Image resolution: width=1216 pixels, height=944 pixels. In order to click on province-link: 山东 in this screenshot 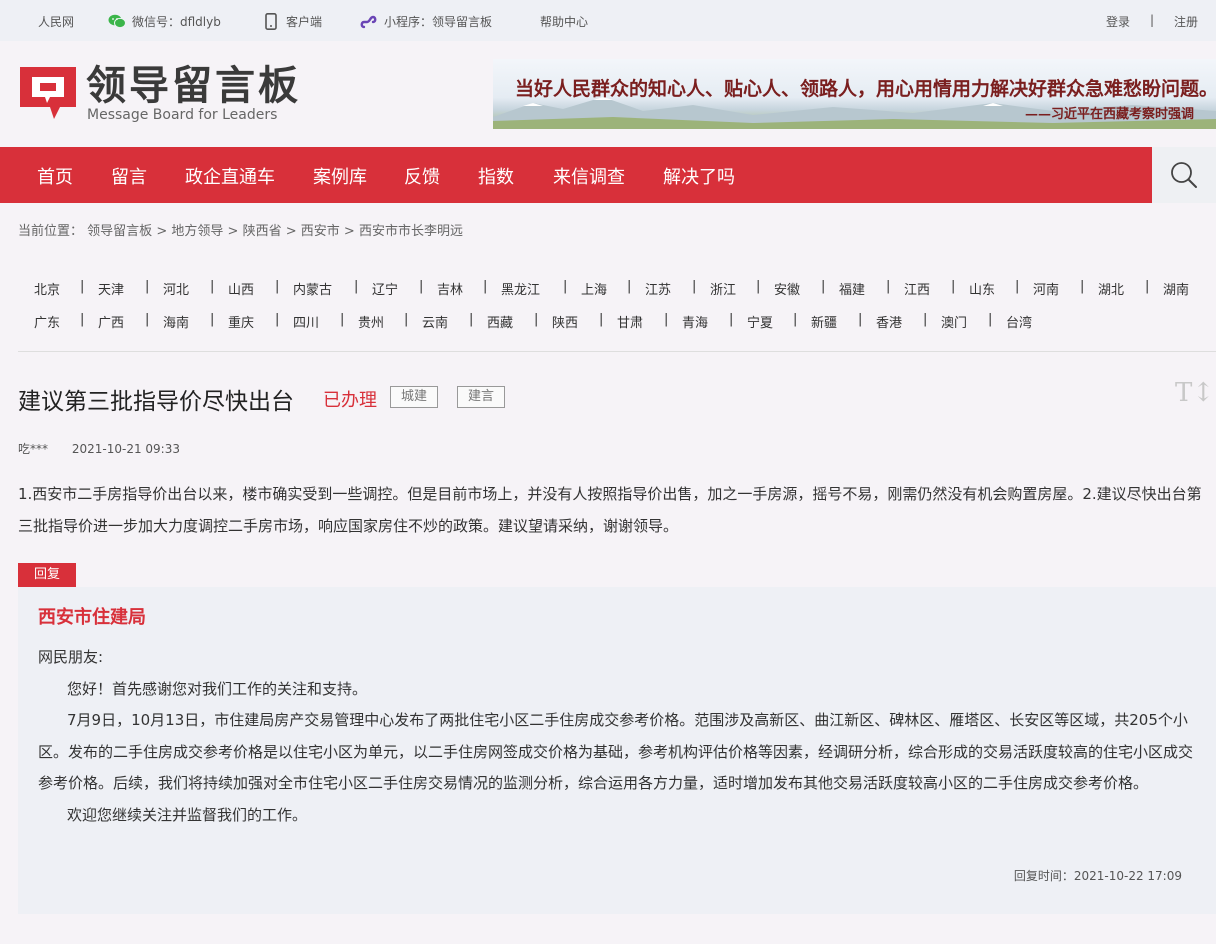, I will do `click(982, 288)`.